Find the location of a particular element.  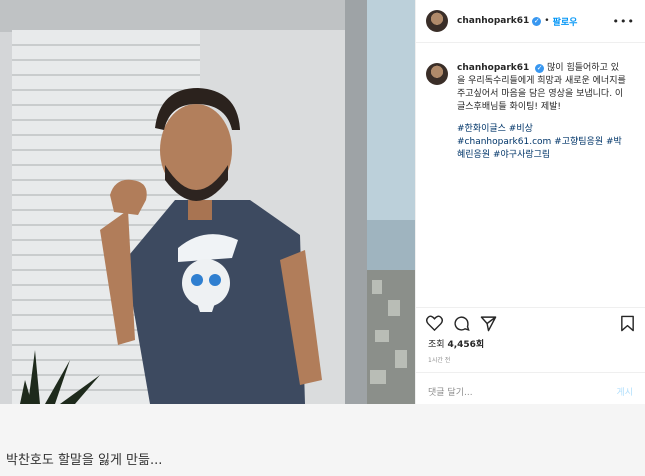

heart-icon is located at coordinates (434, 325).